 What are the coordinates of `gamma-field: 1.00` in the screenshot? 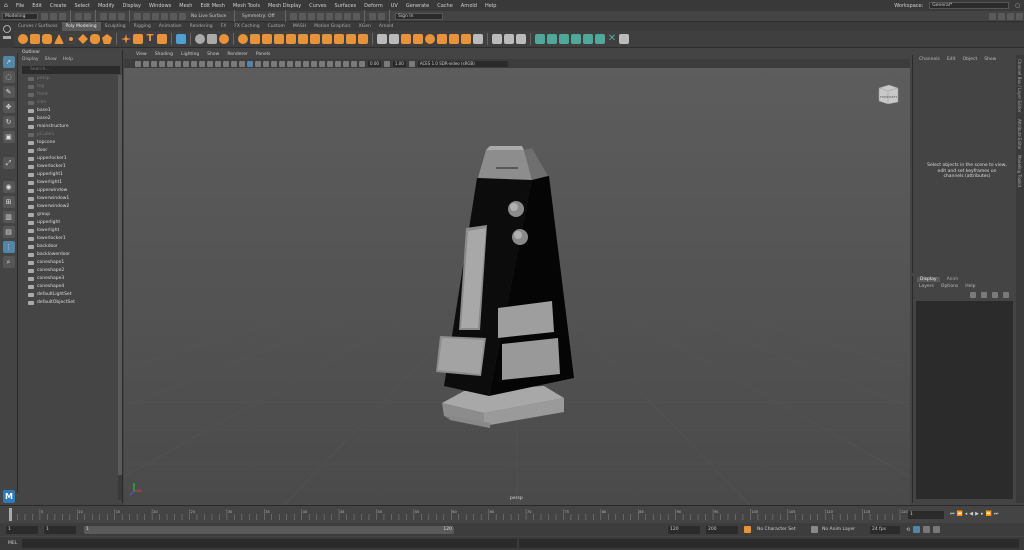 It's located at (399, 63).